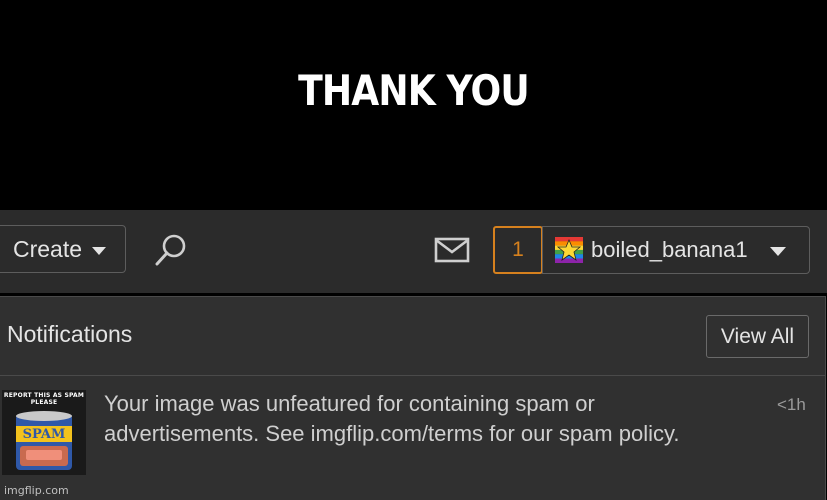 This screenshot has width=827, height=500. What do you see at coordinates (569, 250) in the screenshot?
I see `avatar` at bounding box center [569, 250].